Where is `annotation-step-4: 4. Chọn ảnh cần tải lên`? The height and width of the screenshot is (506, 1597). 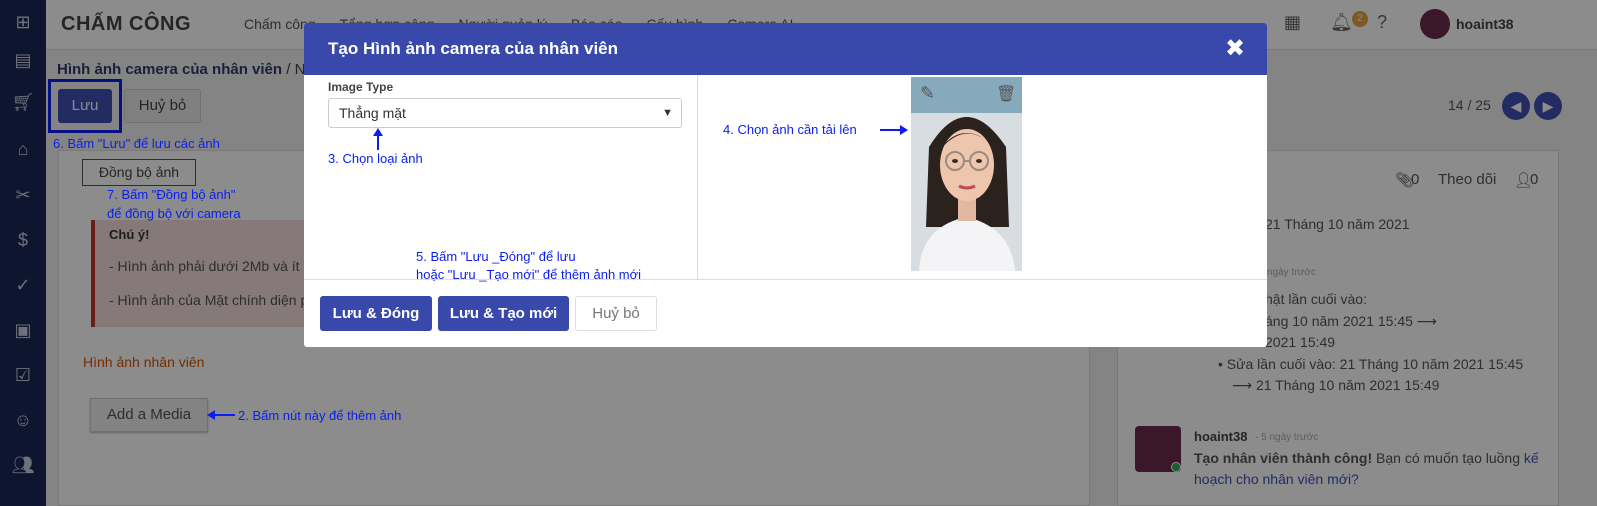 annotation-step-4: 4. Chọn ảnh cần tải lên is located at coordinates (790, 129).